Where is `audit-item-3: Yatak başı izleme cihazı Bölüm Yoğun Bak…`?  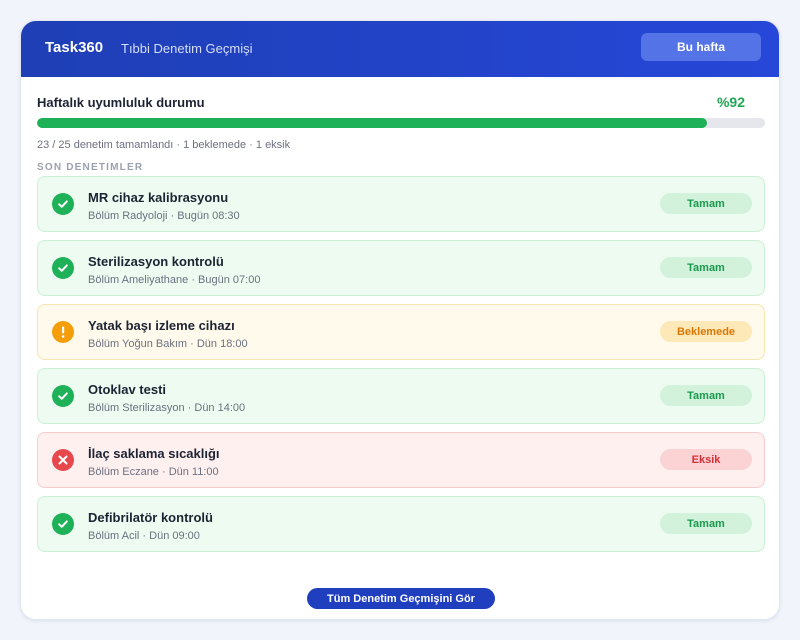 audit-item-3: Yatak başı izleme cihazı Bölüm Yoğun Bak… is located at coordinates (401, 332).